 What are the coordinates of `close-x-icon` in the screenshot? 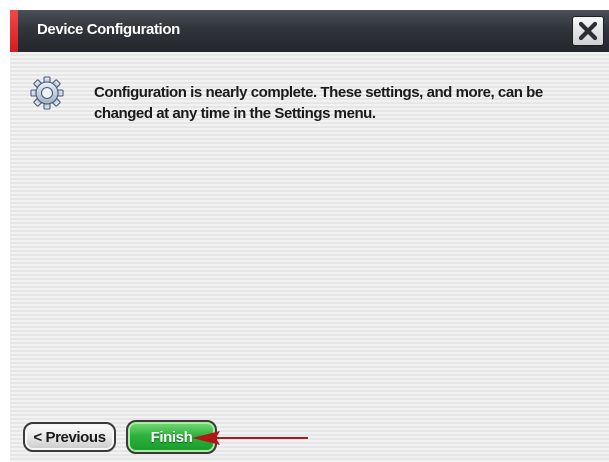 It's located at (588, 31).